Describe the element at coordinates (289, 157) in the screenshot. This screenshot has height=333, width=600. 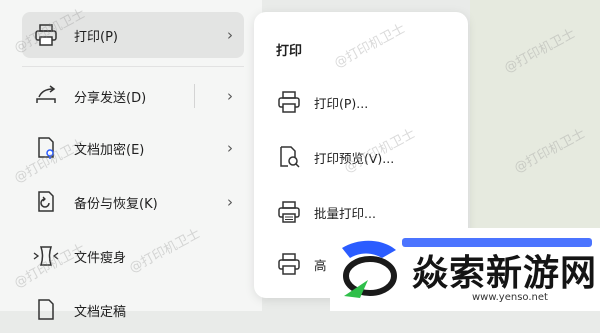
I see `print-preview-icon` at that location.